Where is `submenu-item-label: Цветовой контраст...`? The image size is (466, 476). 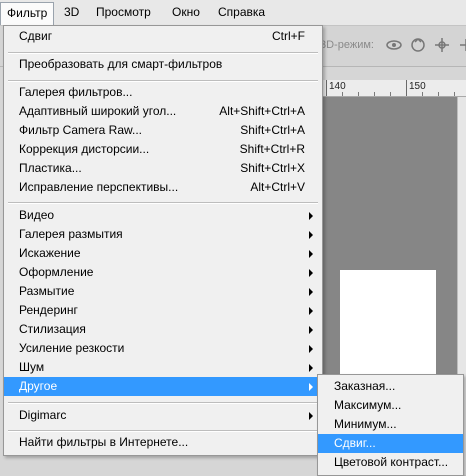 submenu-item-label: Цветовой контраст... is located at coordinates (391, 462).